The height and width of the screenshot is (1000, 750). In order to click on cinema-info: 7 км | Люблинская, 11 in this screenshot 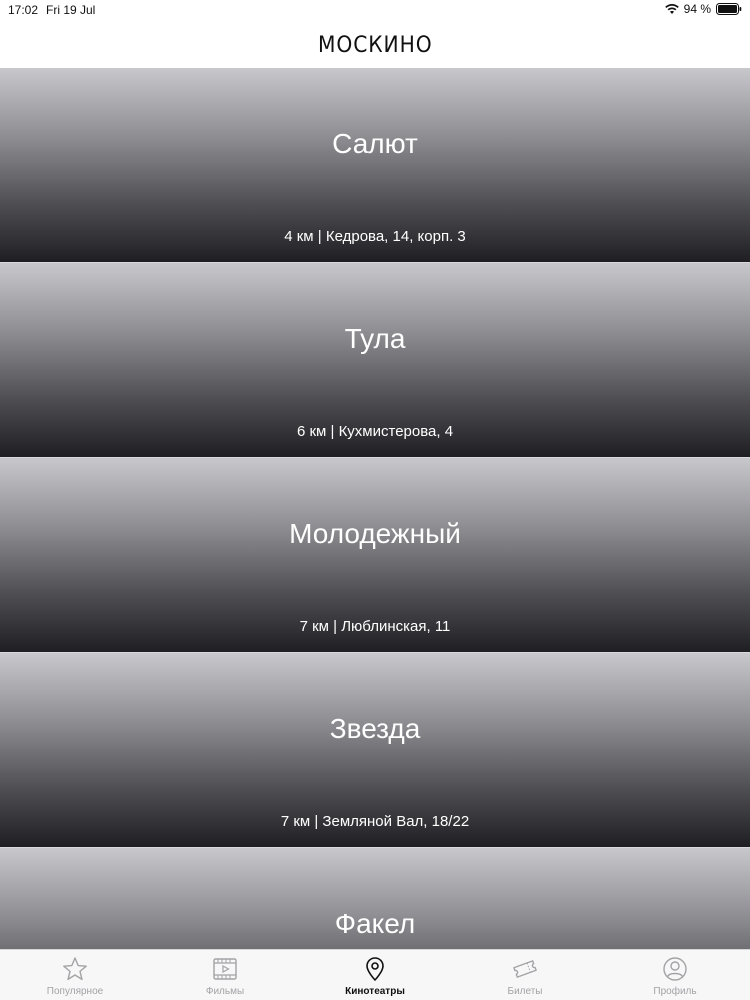, I will do `click(375, 626)`.